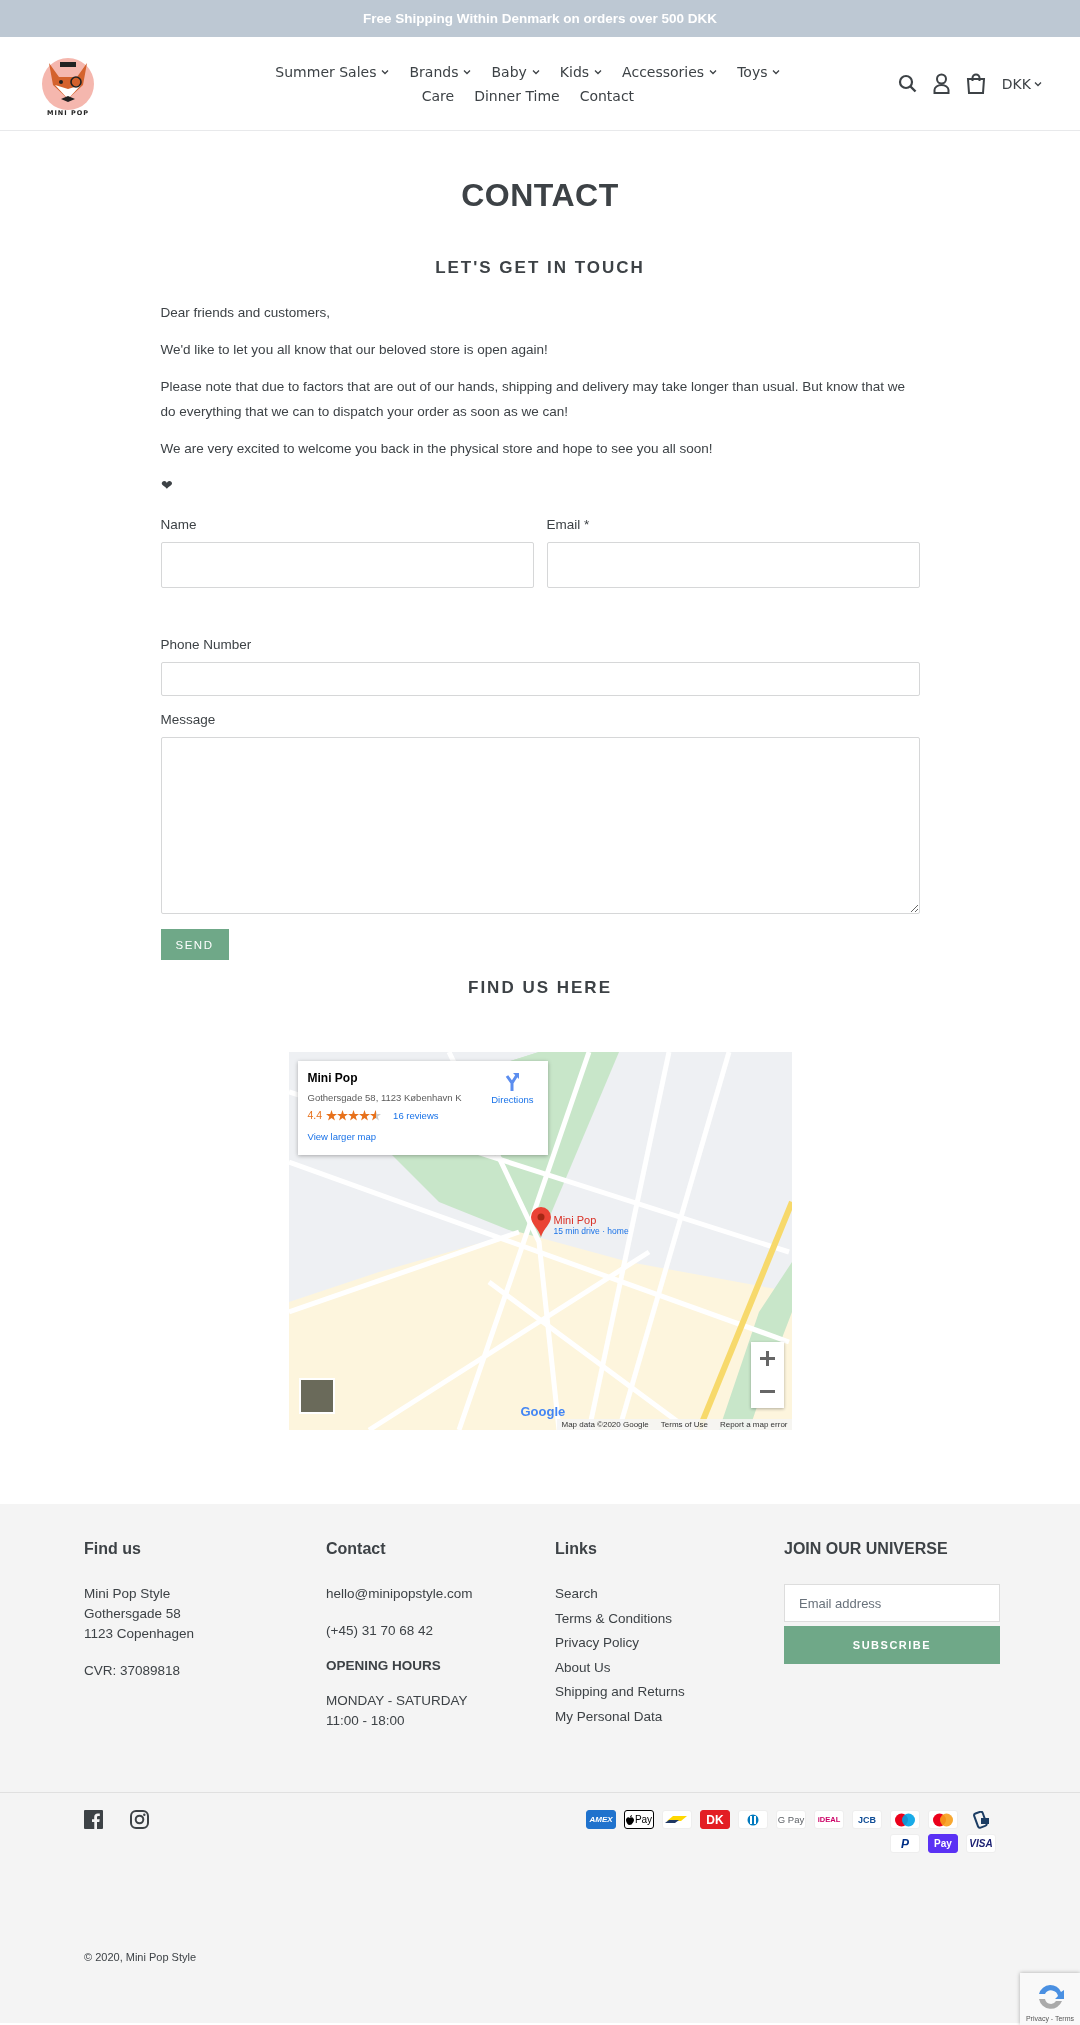  I want to click on larger-map-link: View larger map, so click(427, 1136).